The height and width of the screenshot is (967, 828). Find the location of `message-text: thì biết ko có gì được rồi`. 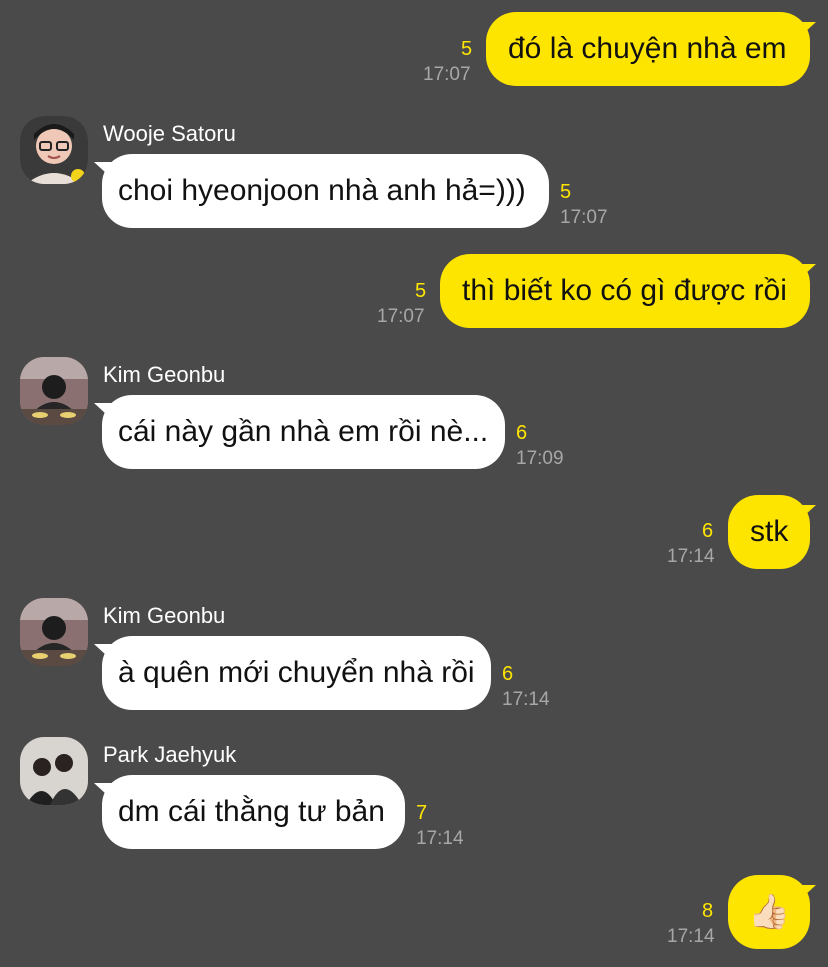

message-text: thì biết ko có gì được rồi is located at coordinates (624, 290).